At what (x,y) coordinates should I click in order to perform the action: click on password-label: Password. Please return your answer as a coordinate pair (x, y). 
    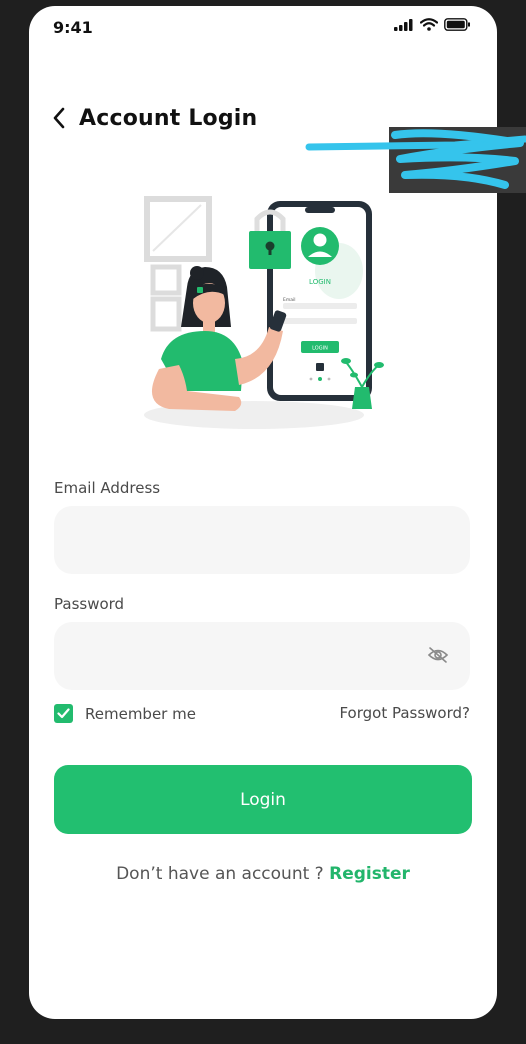
    Looking at the image, I should click on (89, 604).